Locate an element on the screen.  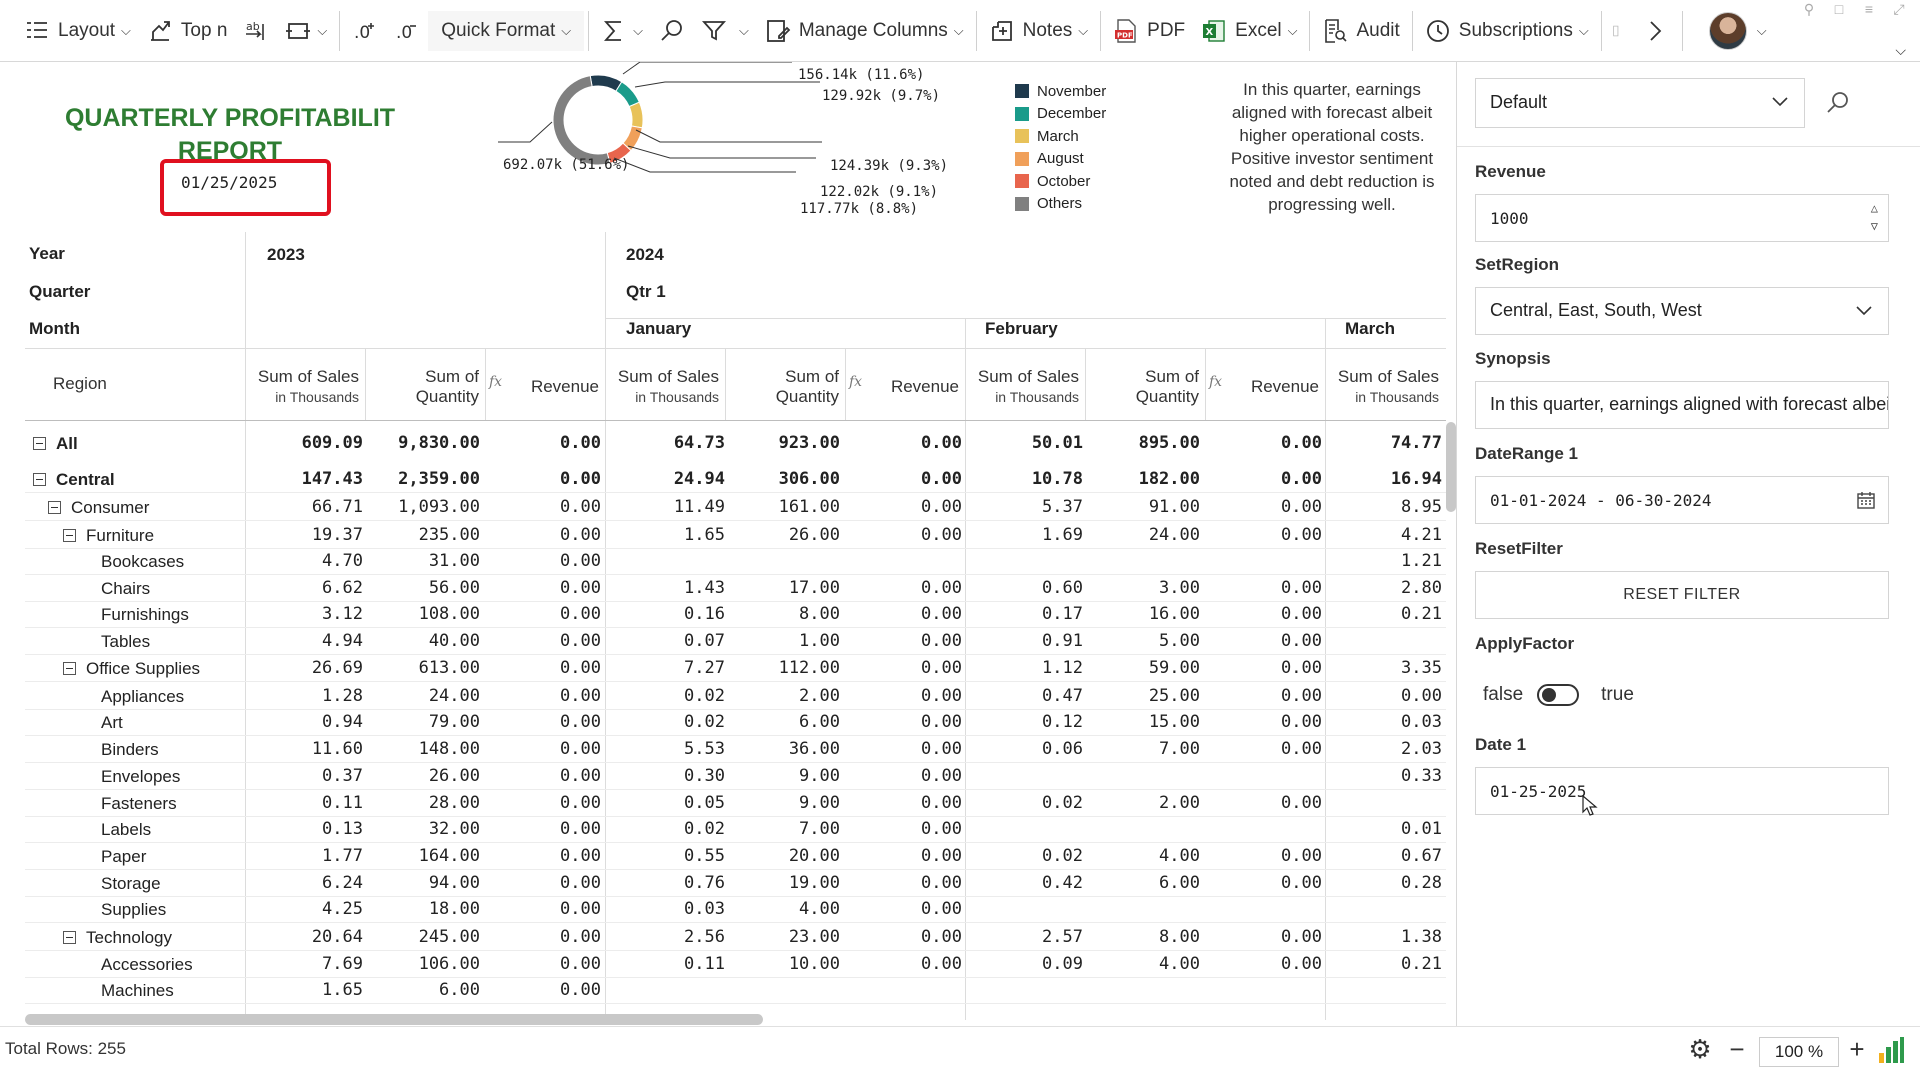
table-cell: 24.00 is located at coordinates (422, 696).